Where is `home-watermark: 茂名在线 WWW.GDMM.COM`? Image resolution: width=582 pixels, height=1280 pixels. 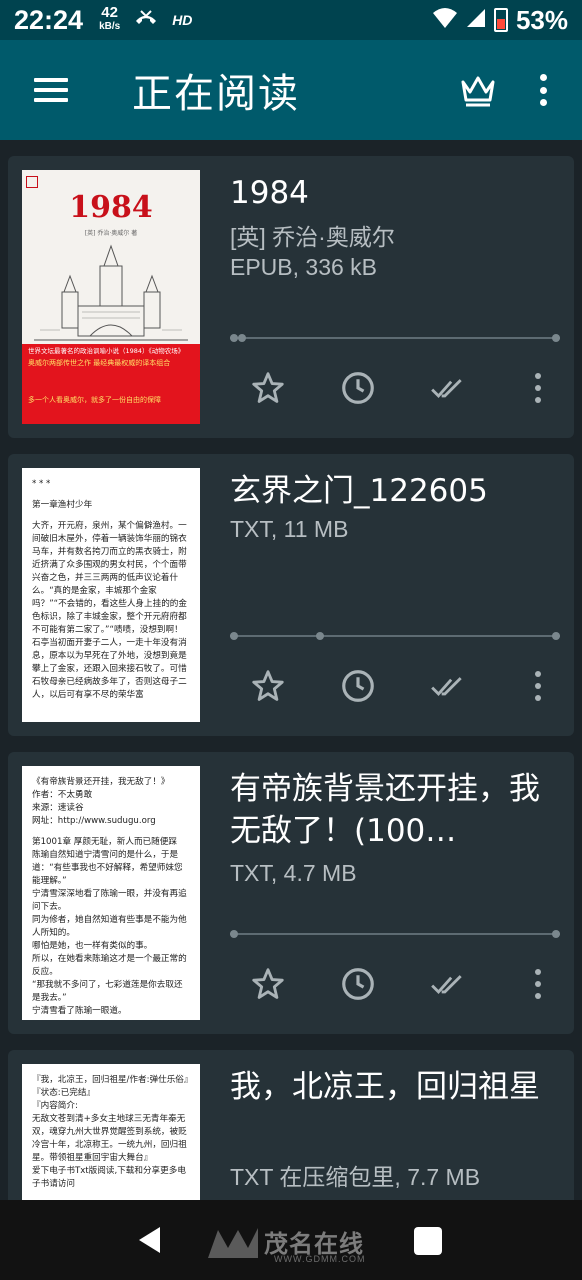 home-watermark: 茂名在线 WWW.GDMM.COM is located at coordinates (299, 1243).